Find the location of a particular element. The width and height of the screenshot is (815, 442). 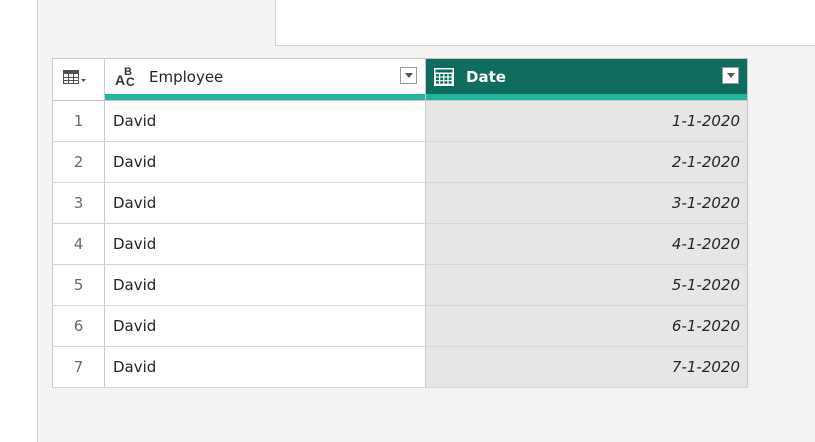

table-menu-button is located at coordinates (78, 79).